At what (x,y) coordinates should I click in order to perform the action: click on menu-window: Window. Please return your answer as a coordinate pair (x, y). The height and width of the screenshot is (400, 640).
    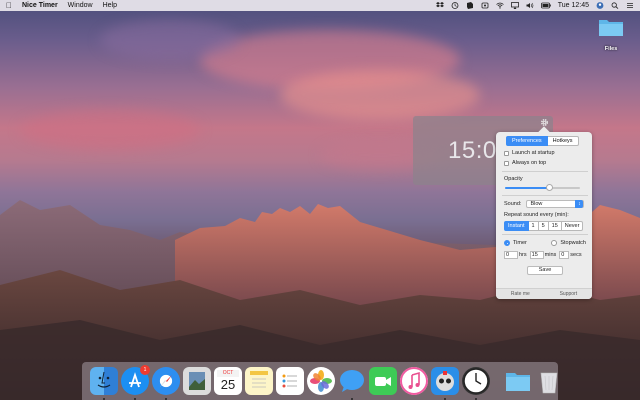
    Looking at the image, I should click on (80, 5).